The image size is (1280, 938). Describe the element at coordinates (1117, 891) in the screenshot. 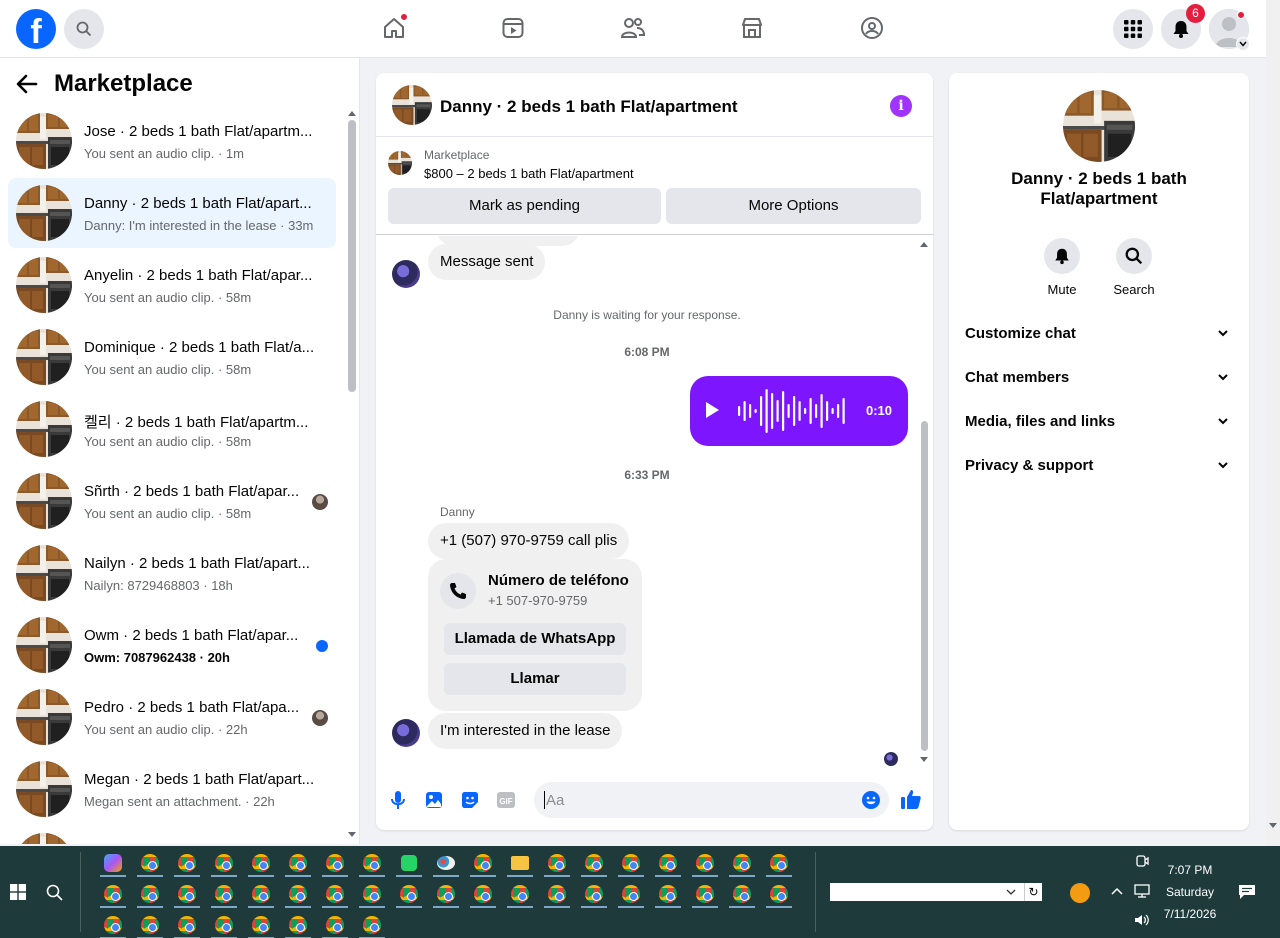

I see `tray-expand-icon` at that location.